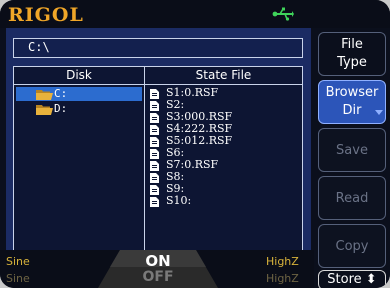  Describe the element at coordinates (199, 116) in the screenshot. I see `file-name: S3:000.RSF` at that location.